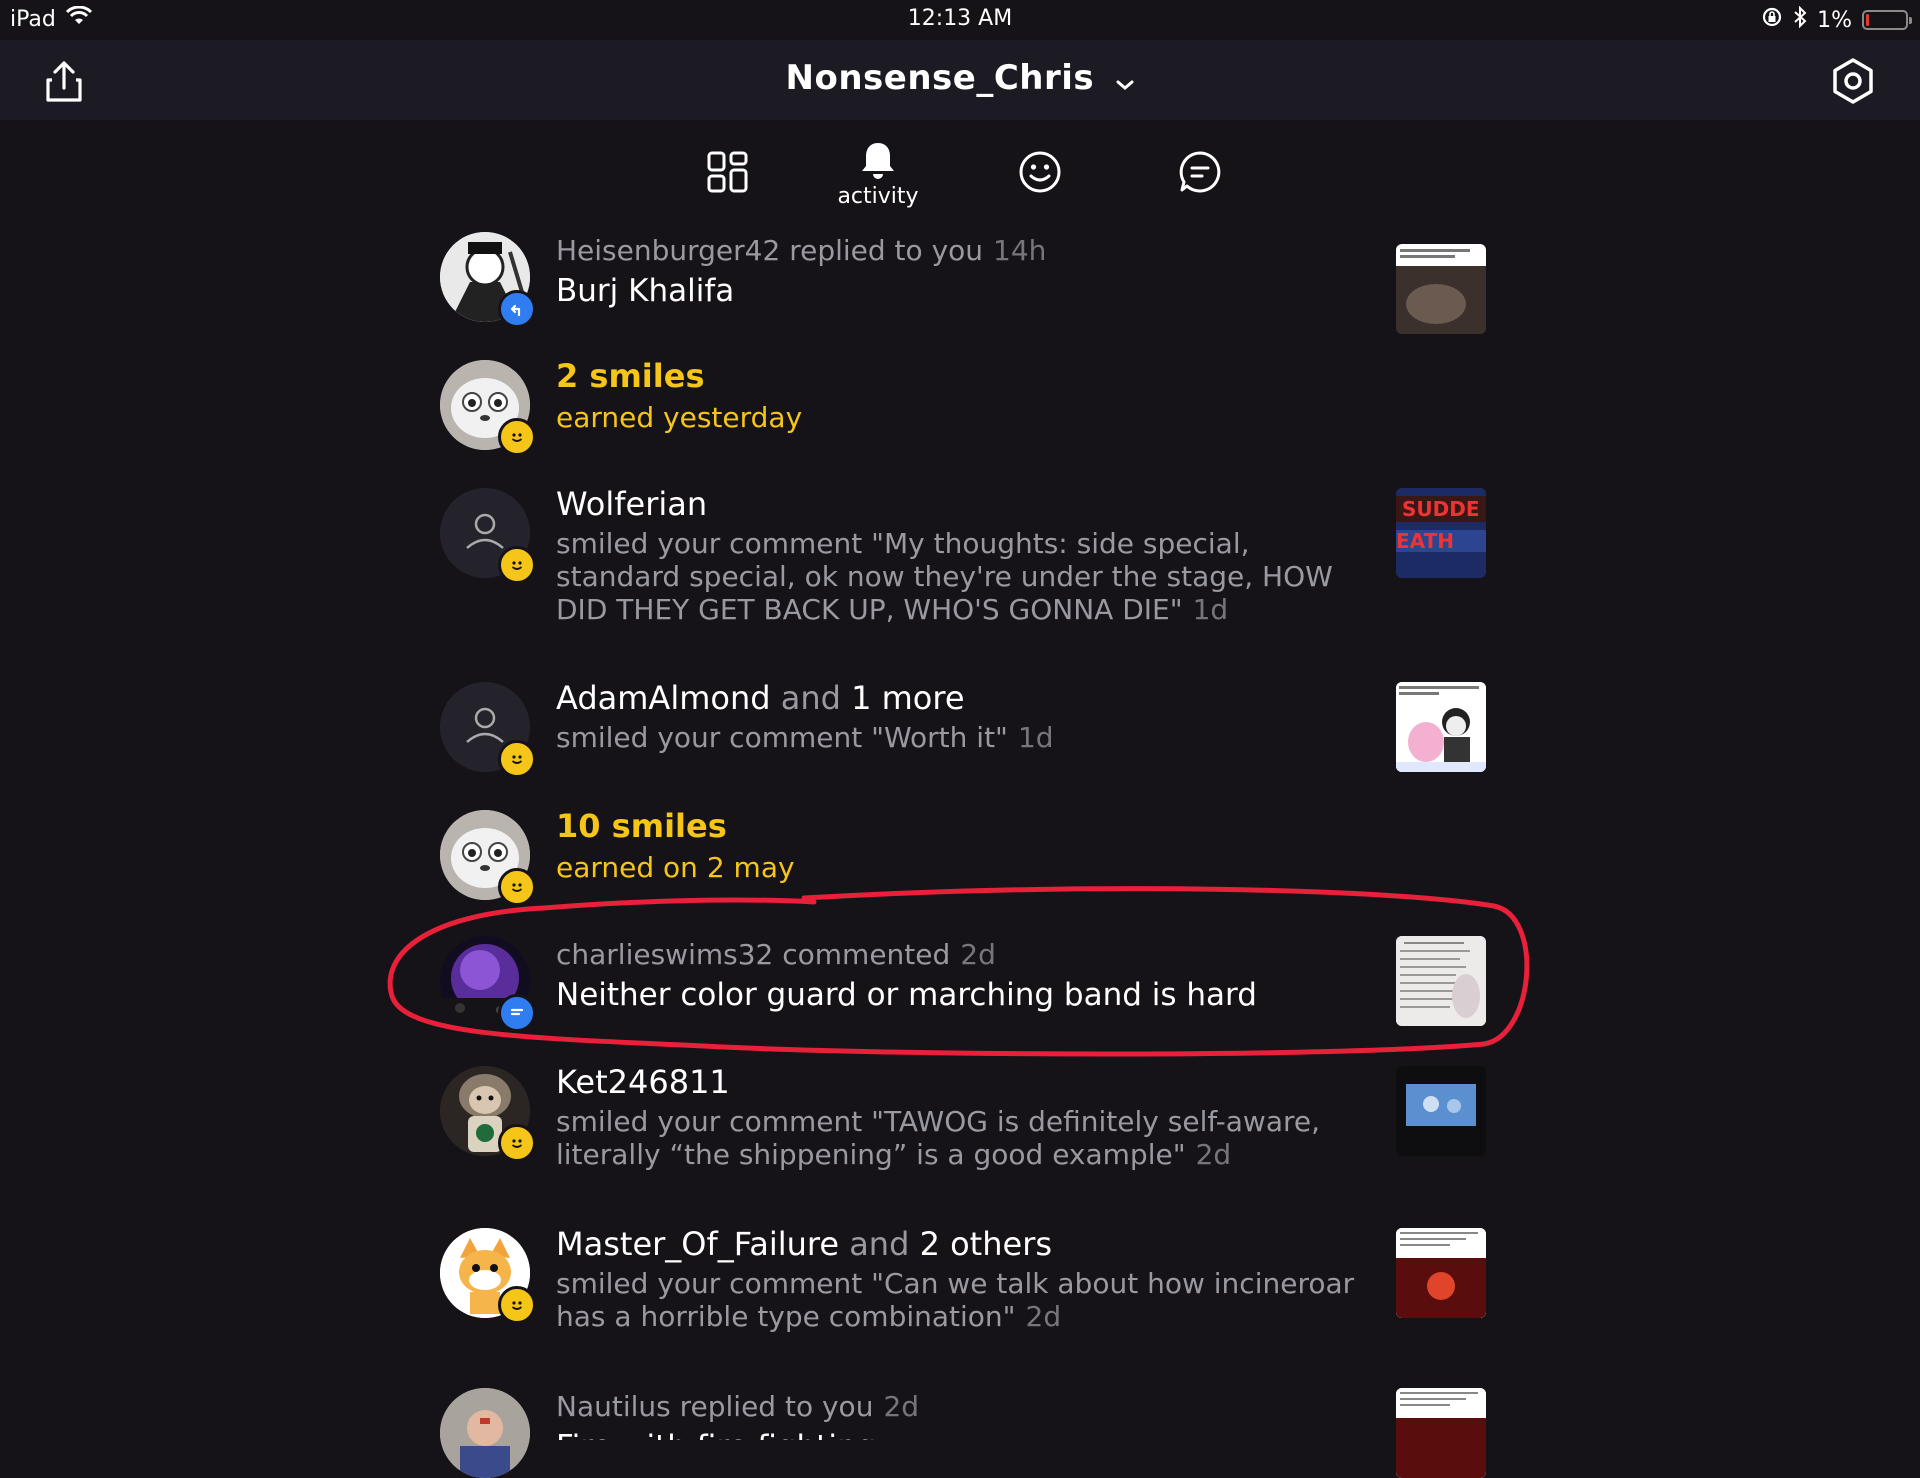 The height and width of the screenshot is (1478, 1920). What do you see at coordinates (956, 396) in the screenshot?
I see `item-content: 2 smiles earned yesterday` at bounding box center [956, 396].